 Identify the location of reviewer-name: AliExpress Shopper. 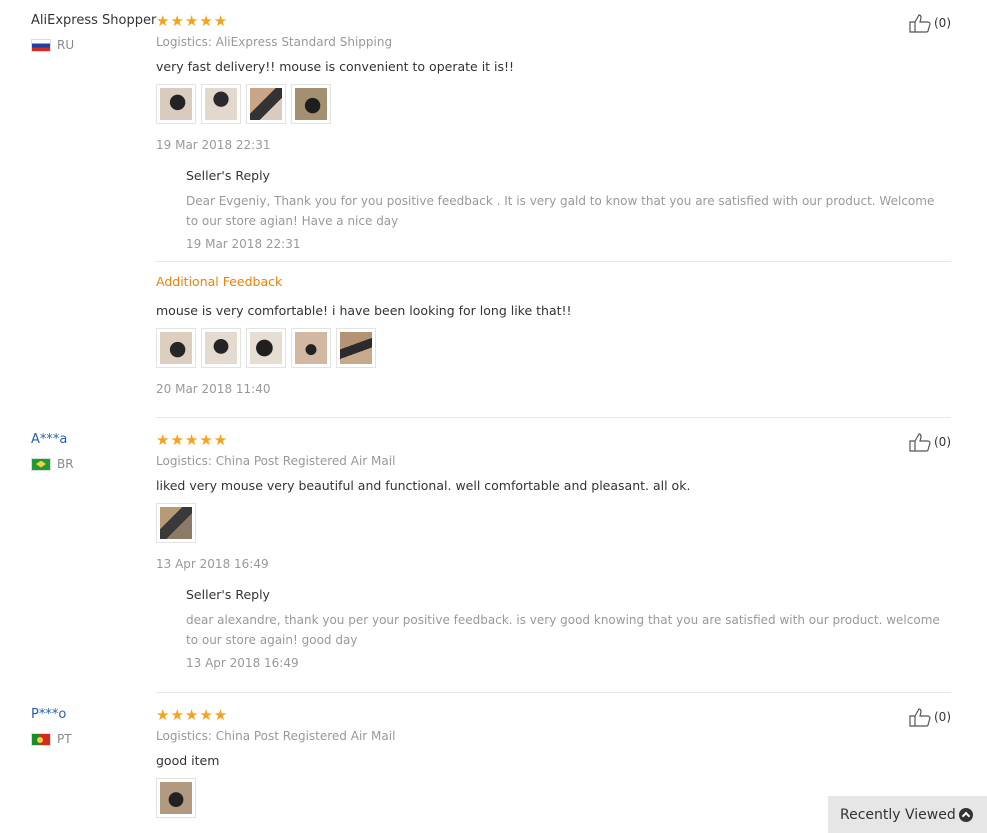
(94, 20).